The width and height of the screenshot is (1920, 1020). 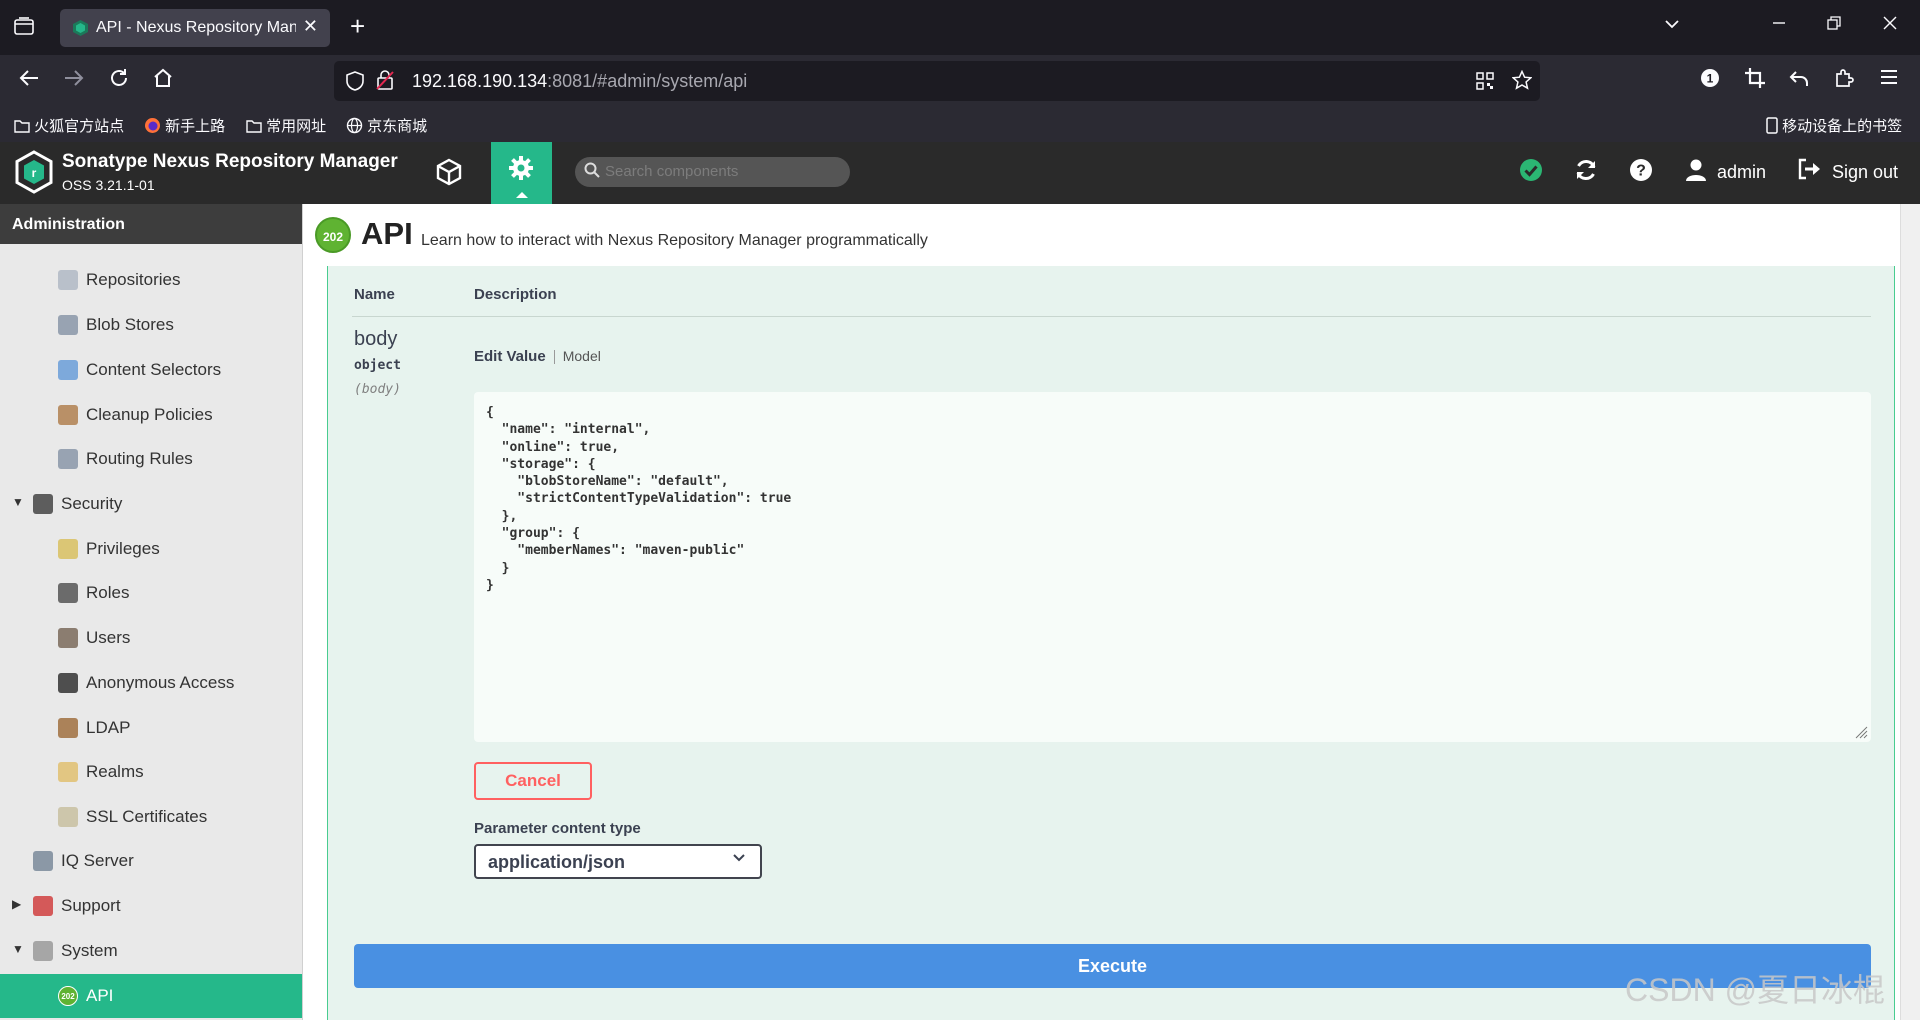 I want to click on sidebar-item-label: API, so click(x=100, y=995).